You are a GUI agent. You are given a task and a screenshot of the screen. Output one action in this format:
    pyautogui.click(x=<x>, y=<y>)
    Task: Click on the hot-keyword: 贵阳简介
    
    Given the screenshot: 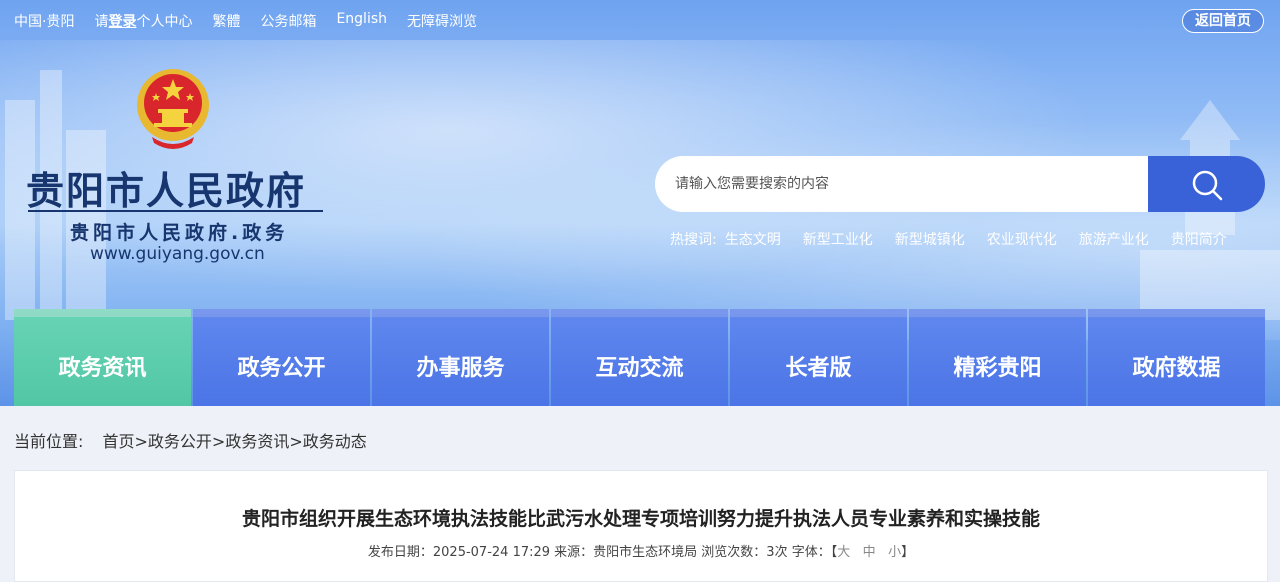 What is the action you would take?
    pyautogui.click(x=1199, y=239)
    